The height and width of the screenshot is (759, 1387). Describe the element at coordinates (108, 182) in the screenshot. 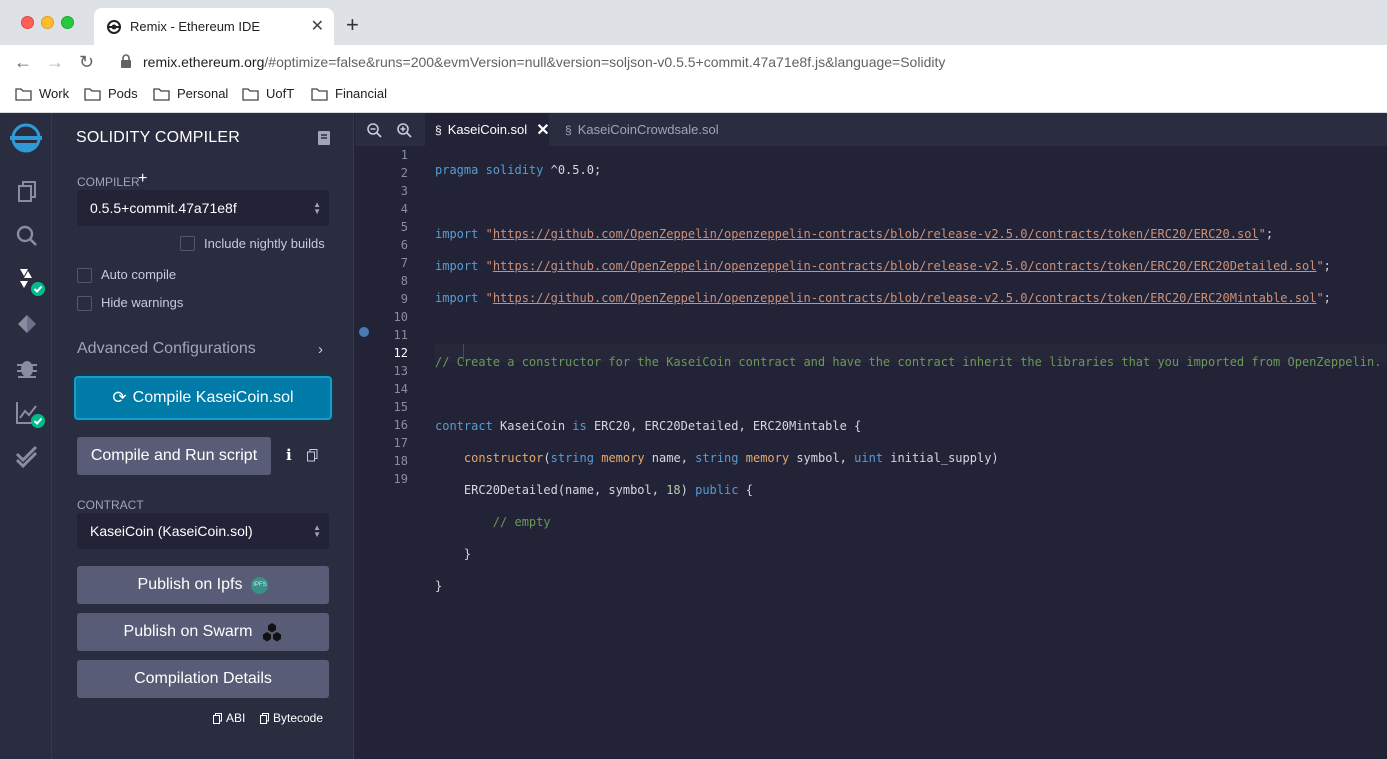

I see `compiler-label: COMPILER` at that location.